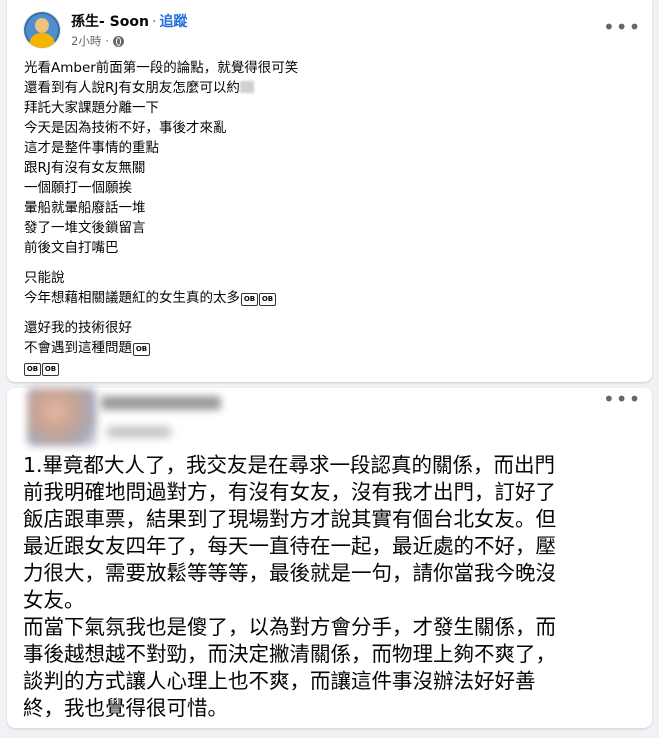 Image resolution: width=659 pixels, height=738 pixels. I want to click on post-line: 而當下氣氛我也是傻了，以為對方會分手，才發生關係，而, so click(289, 627).